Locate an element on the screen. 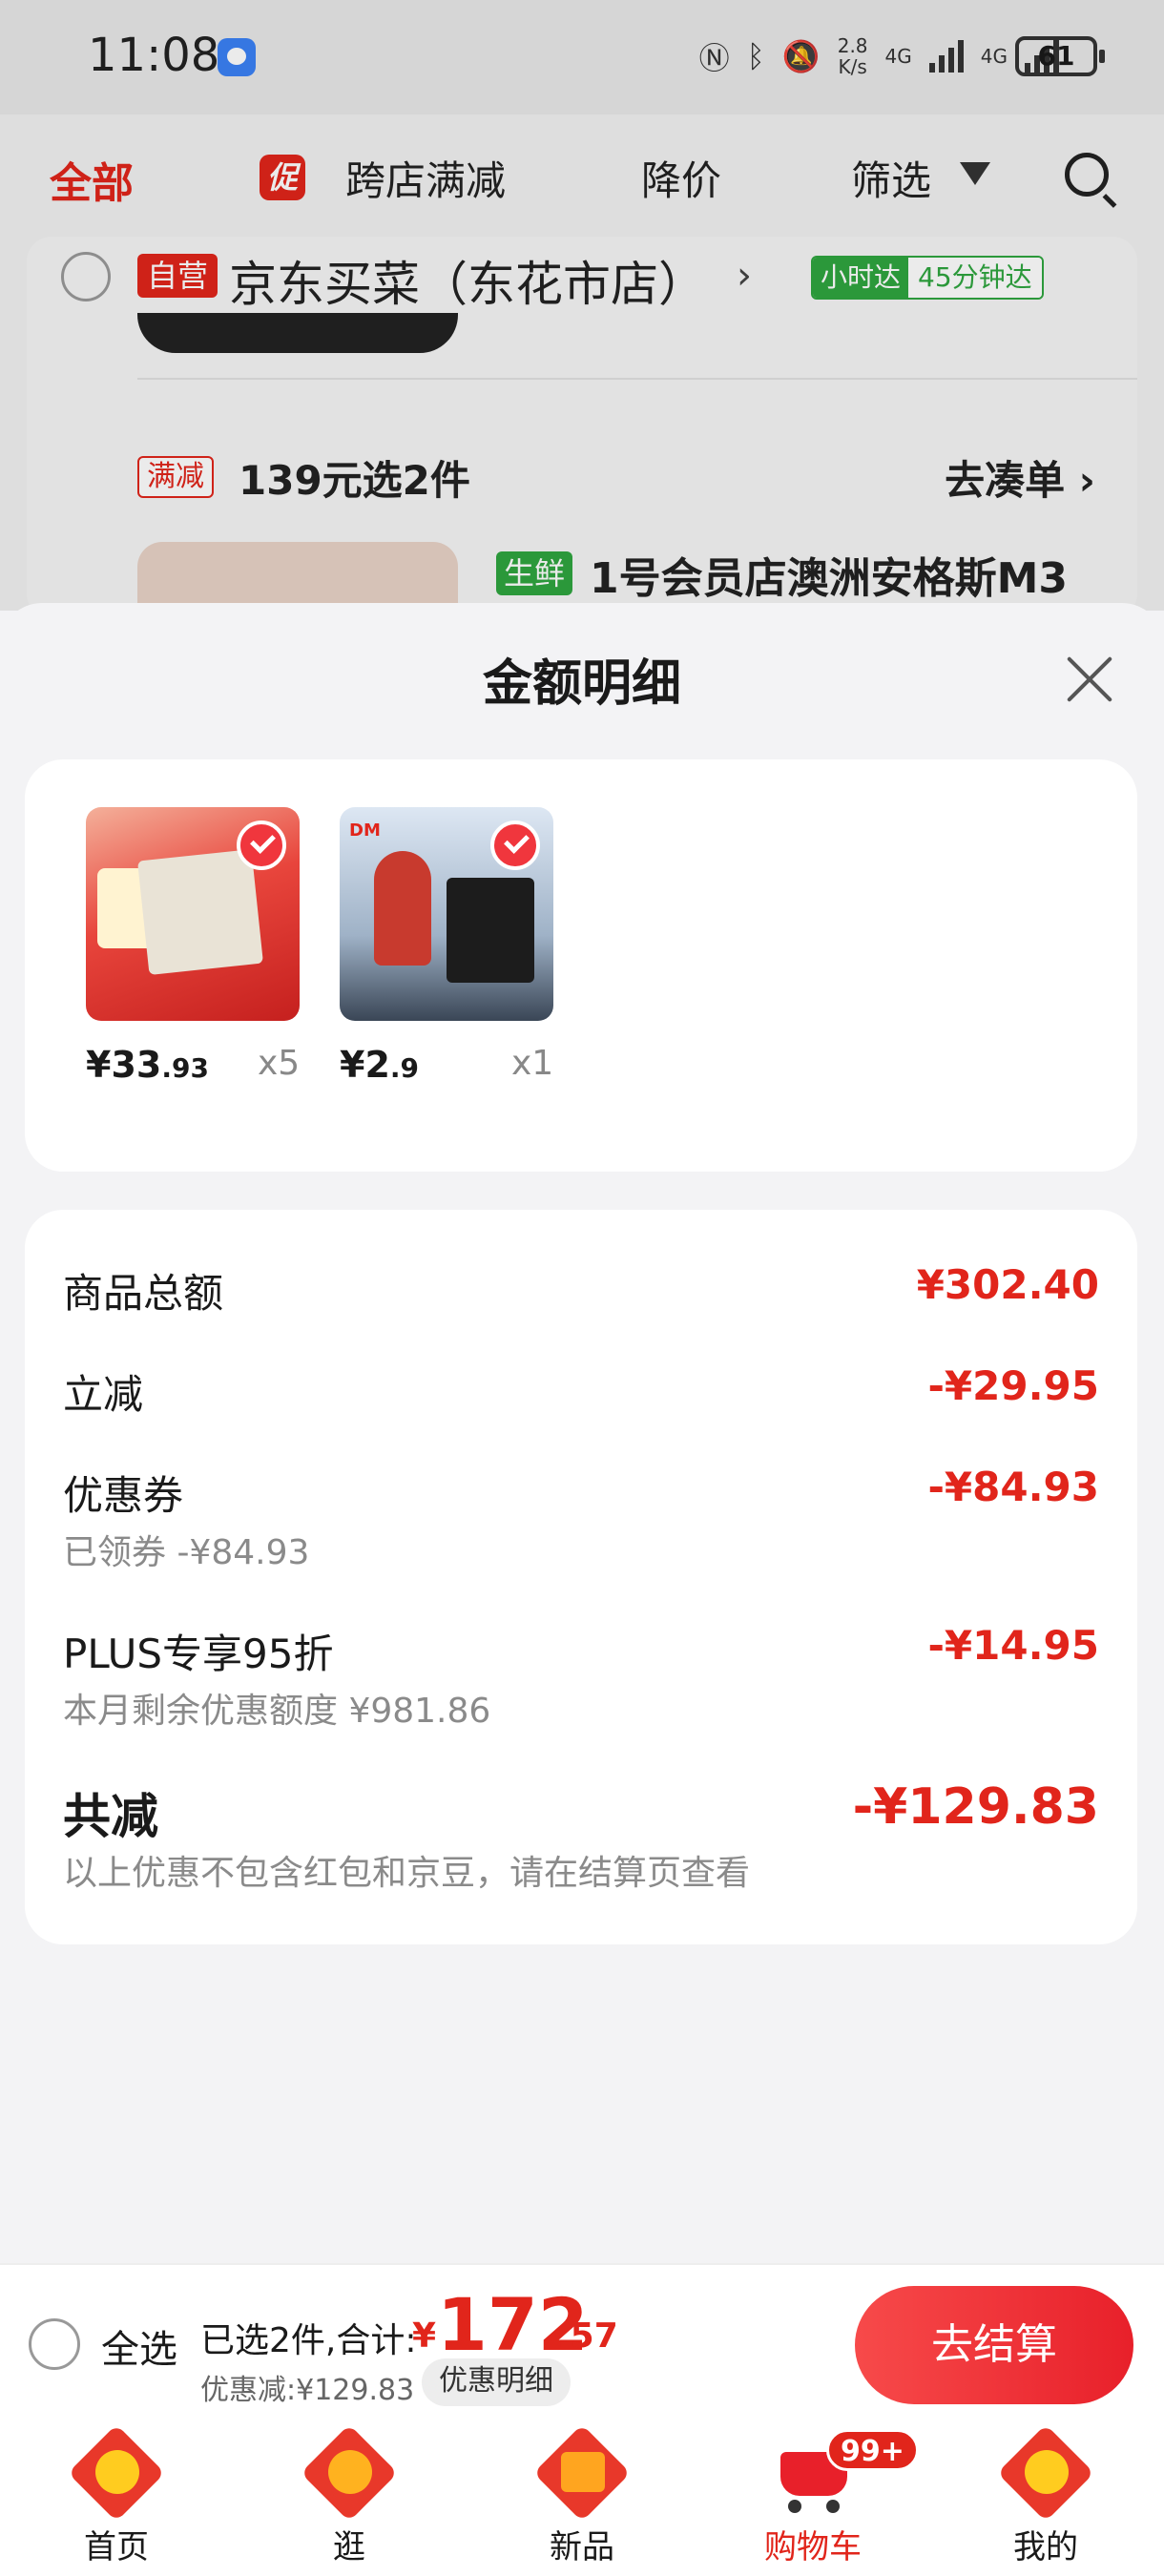 The image size is (1164, 2576). total-amount-decimal: .57 is located at coordinates (588, 2336).